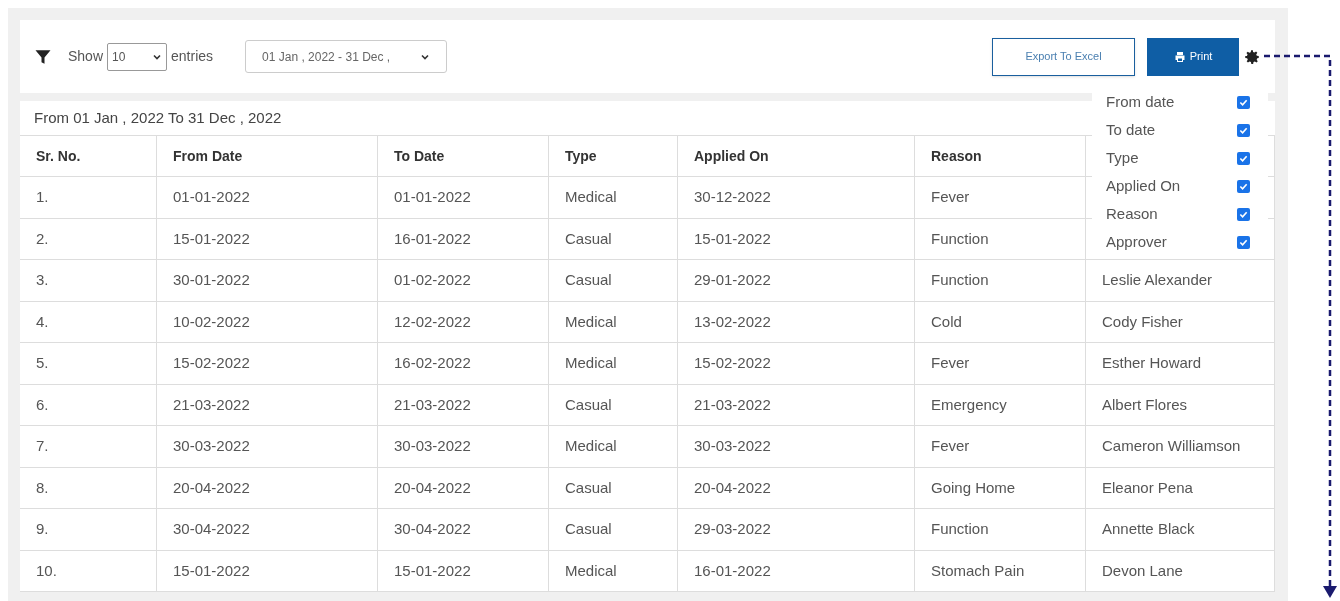  Describe the element at coordinates (1000, 322) in the screenshot. I see `table-cell: Cold` at that location.